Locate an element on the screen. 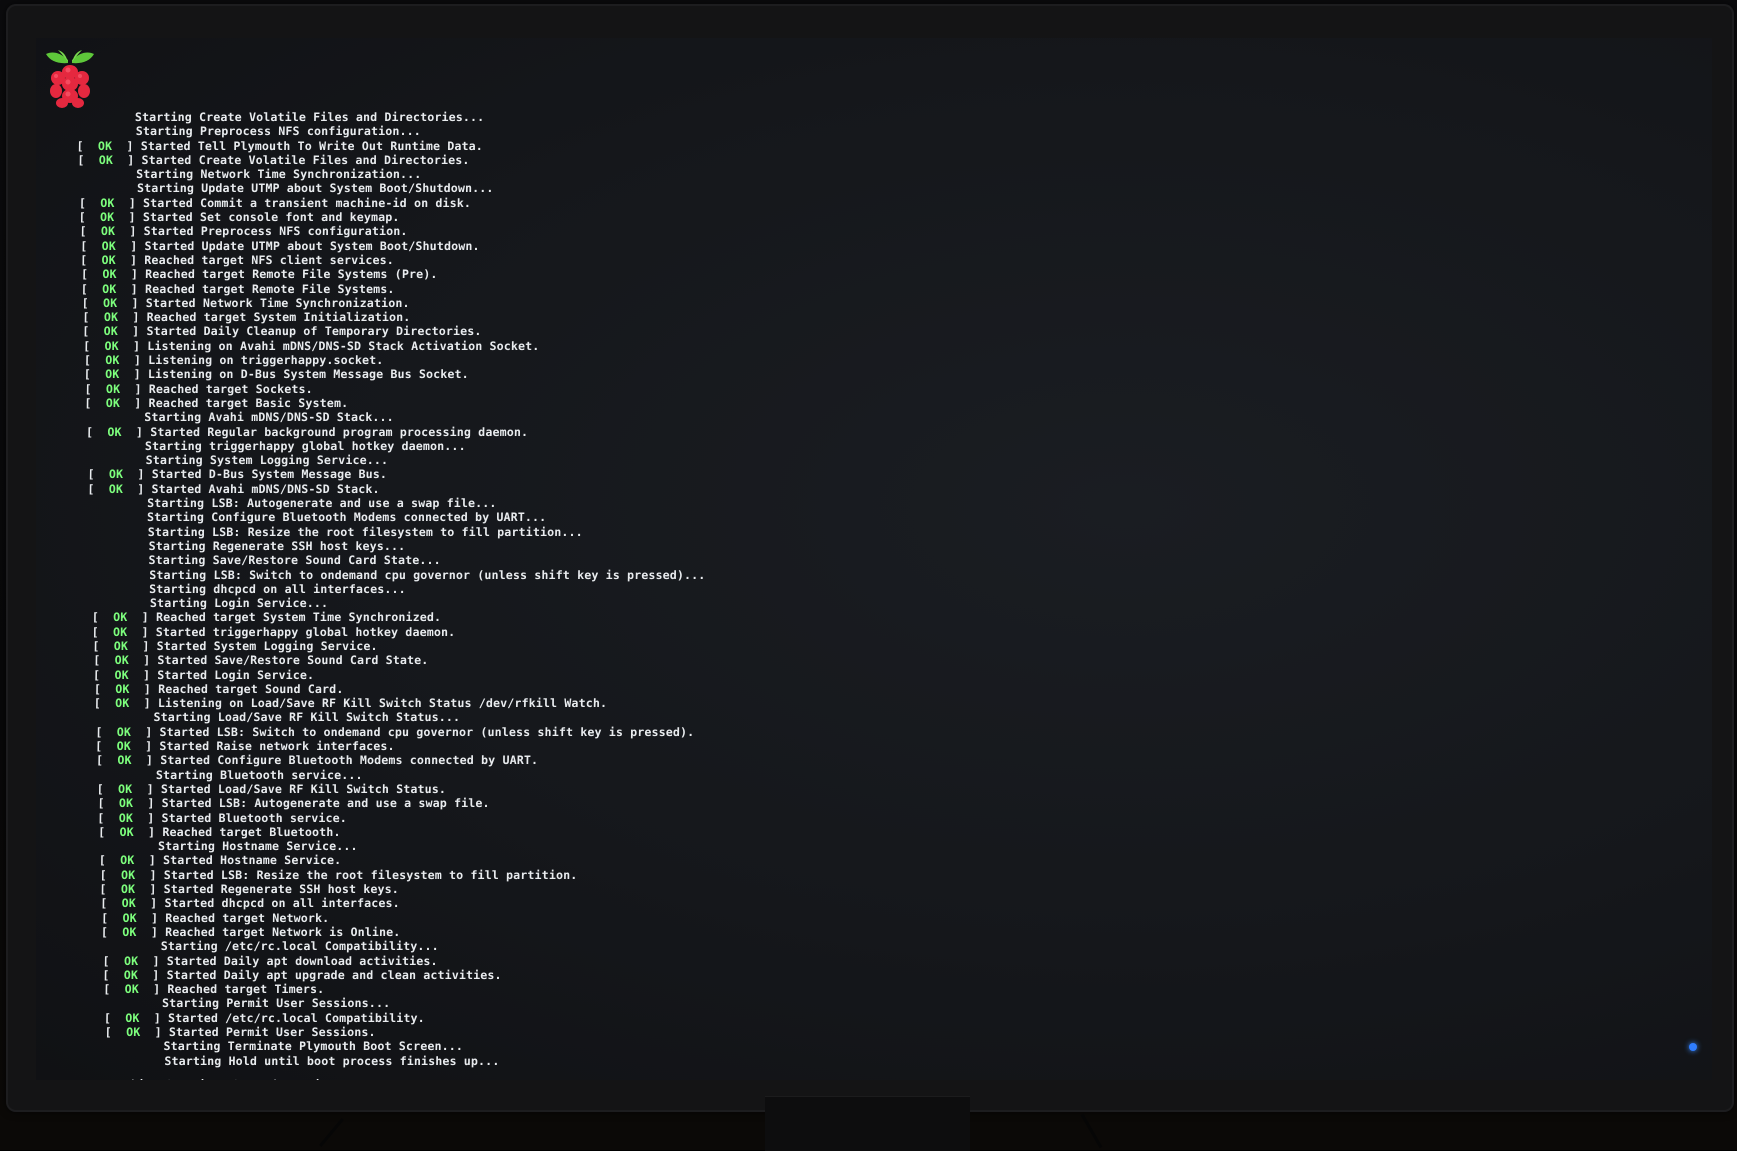  log-text: Started Bluetooth service. is located at coordinates (254, 817).